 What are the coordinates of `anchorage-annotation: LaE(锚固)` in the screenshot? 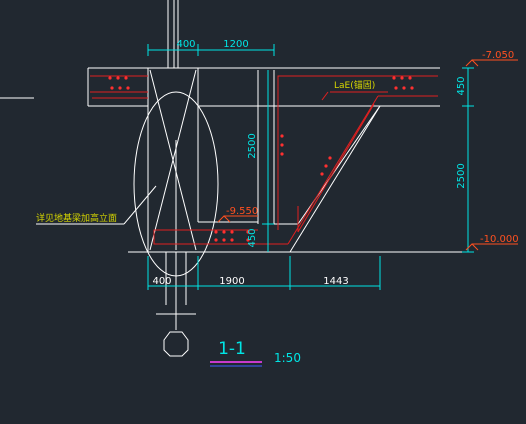 It's located at (354, 90).